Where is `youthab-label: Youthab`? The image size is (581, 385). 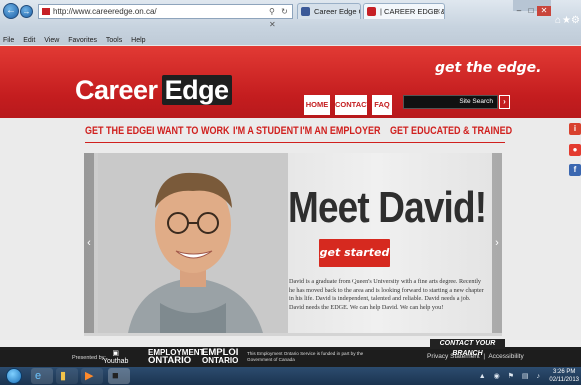 youthab-label: Youthab is located at coordinates (116, 361).